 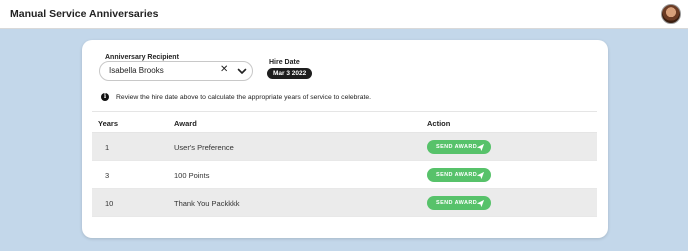 What do you see at coordinates (176, 71) in the screenshot?
I see `recipient-select: Isabella Brooks ✕` at bounding box center [176, 71].